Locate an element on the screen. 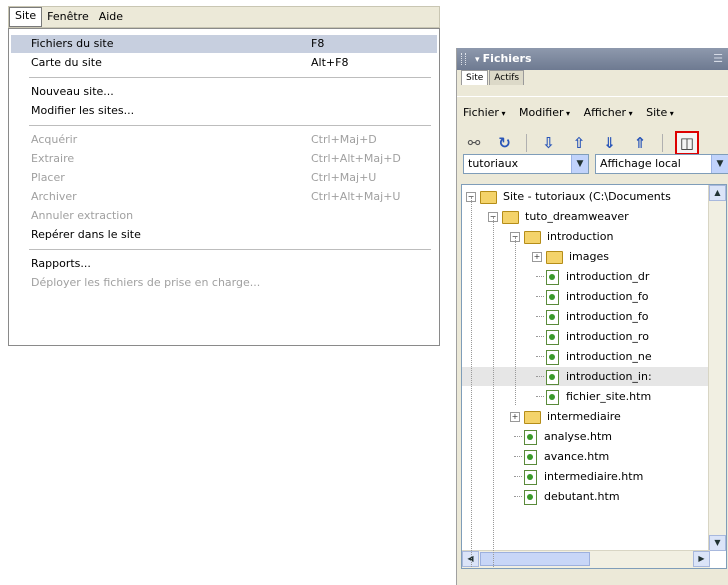  menu-site: Site is located at coordinates (26, 17).